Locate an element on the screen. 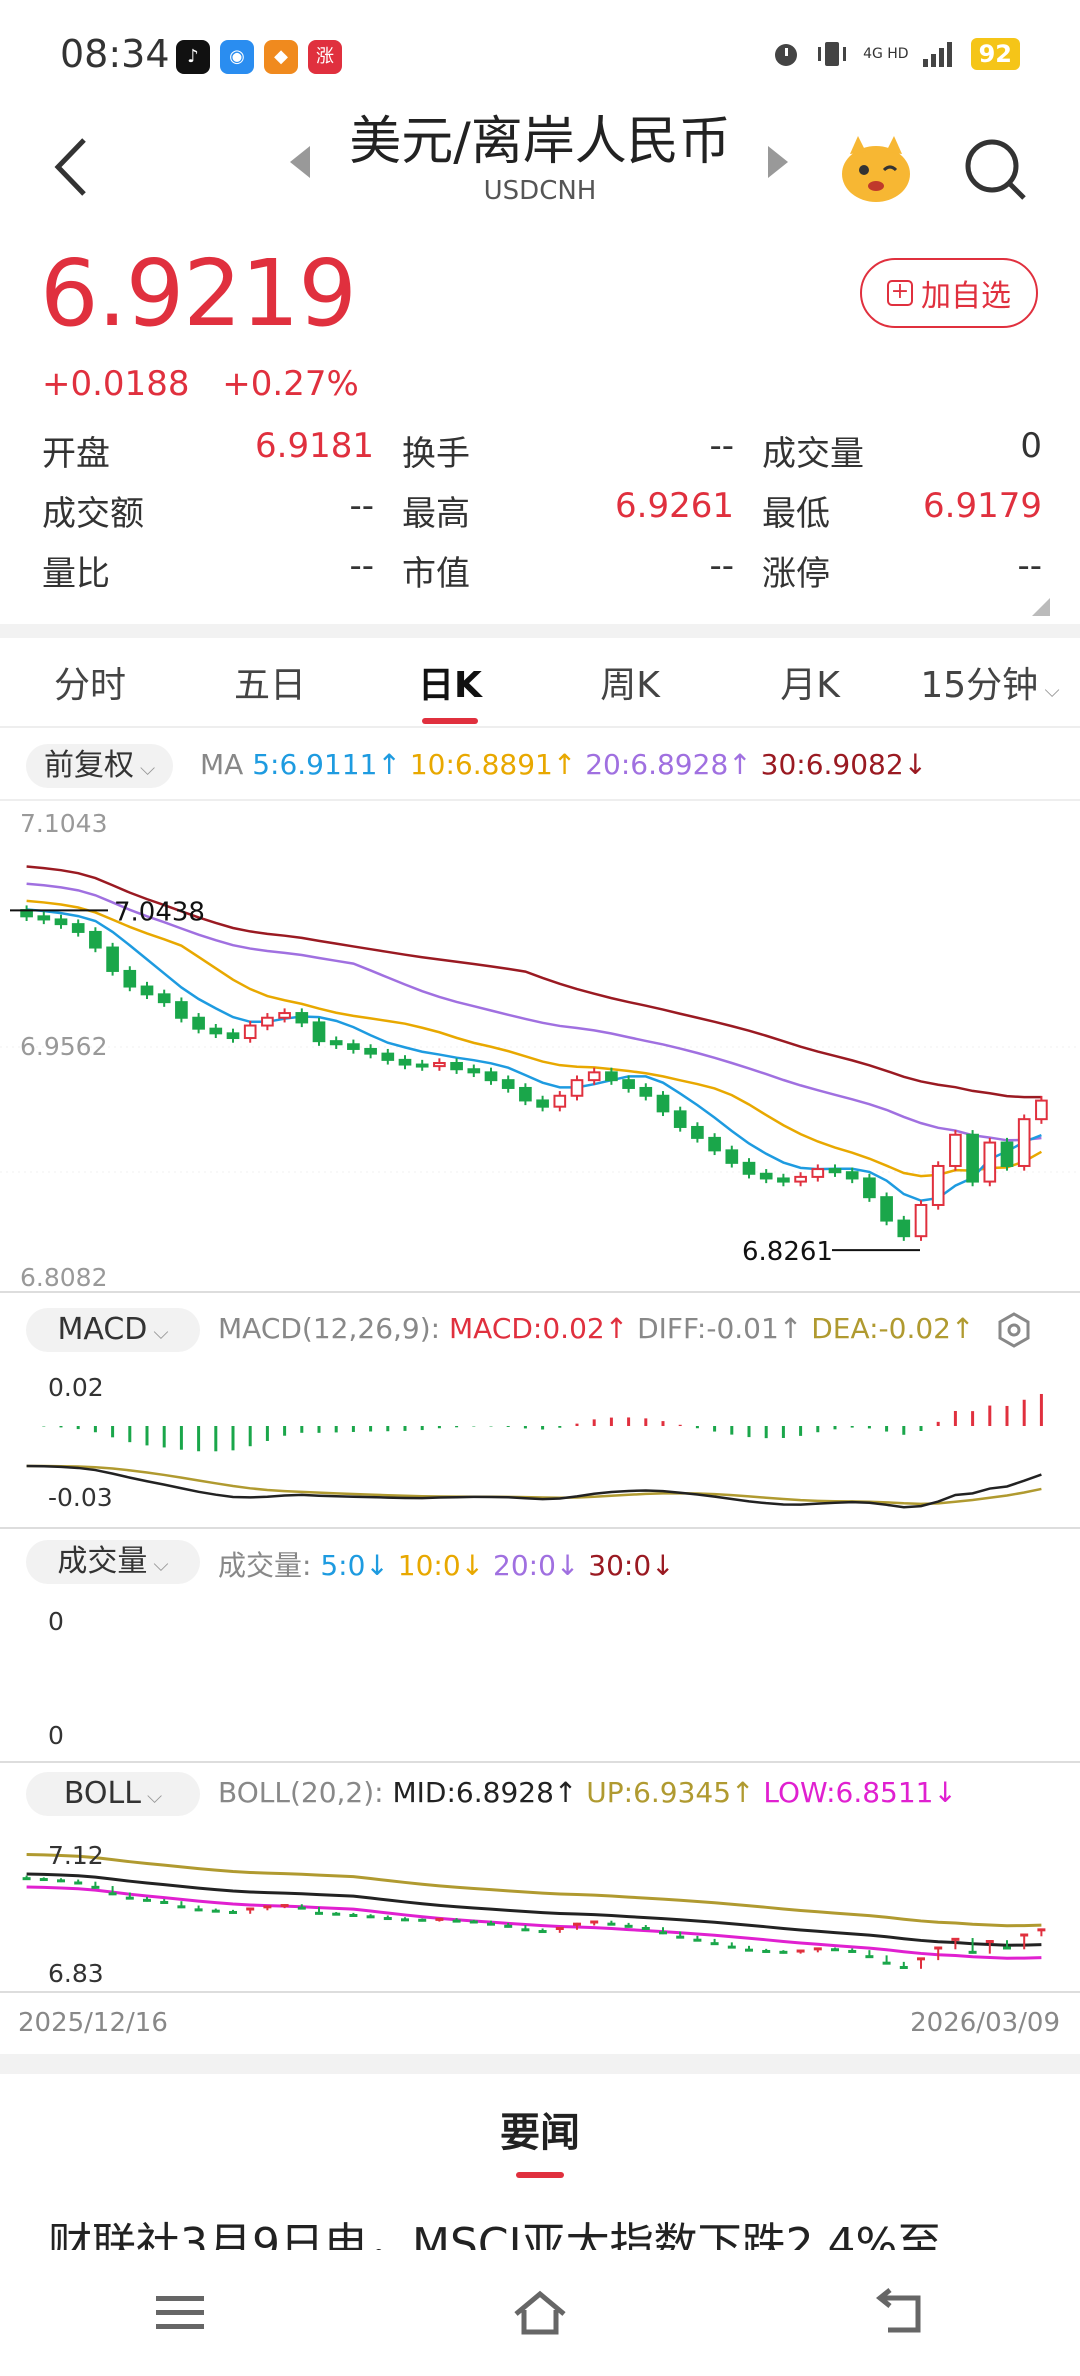 The height and width of the screenshot is (2376, 1080). ma-label: MA is located at coordinates (222, 764).